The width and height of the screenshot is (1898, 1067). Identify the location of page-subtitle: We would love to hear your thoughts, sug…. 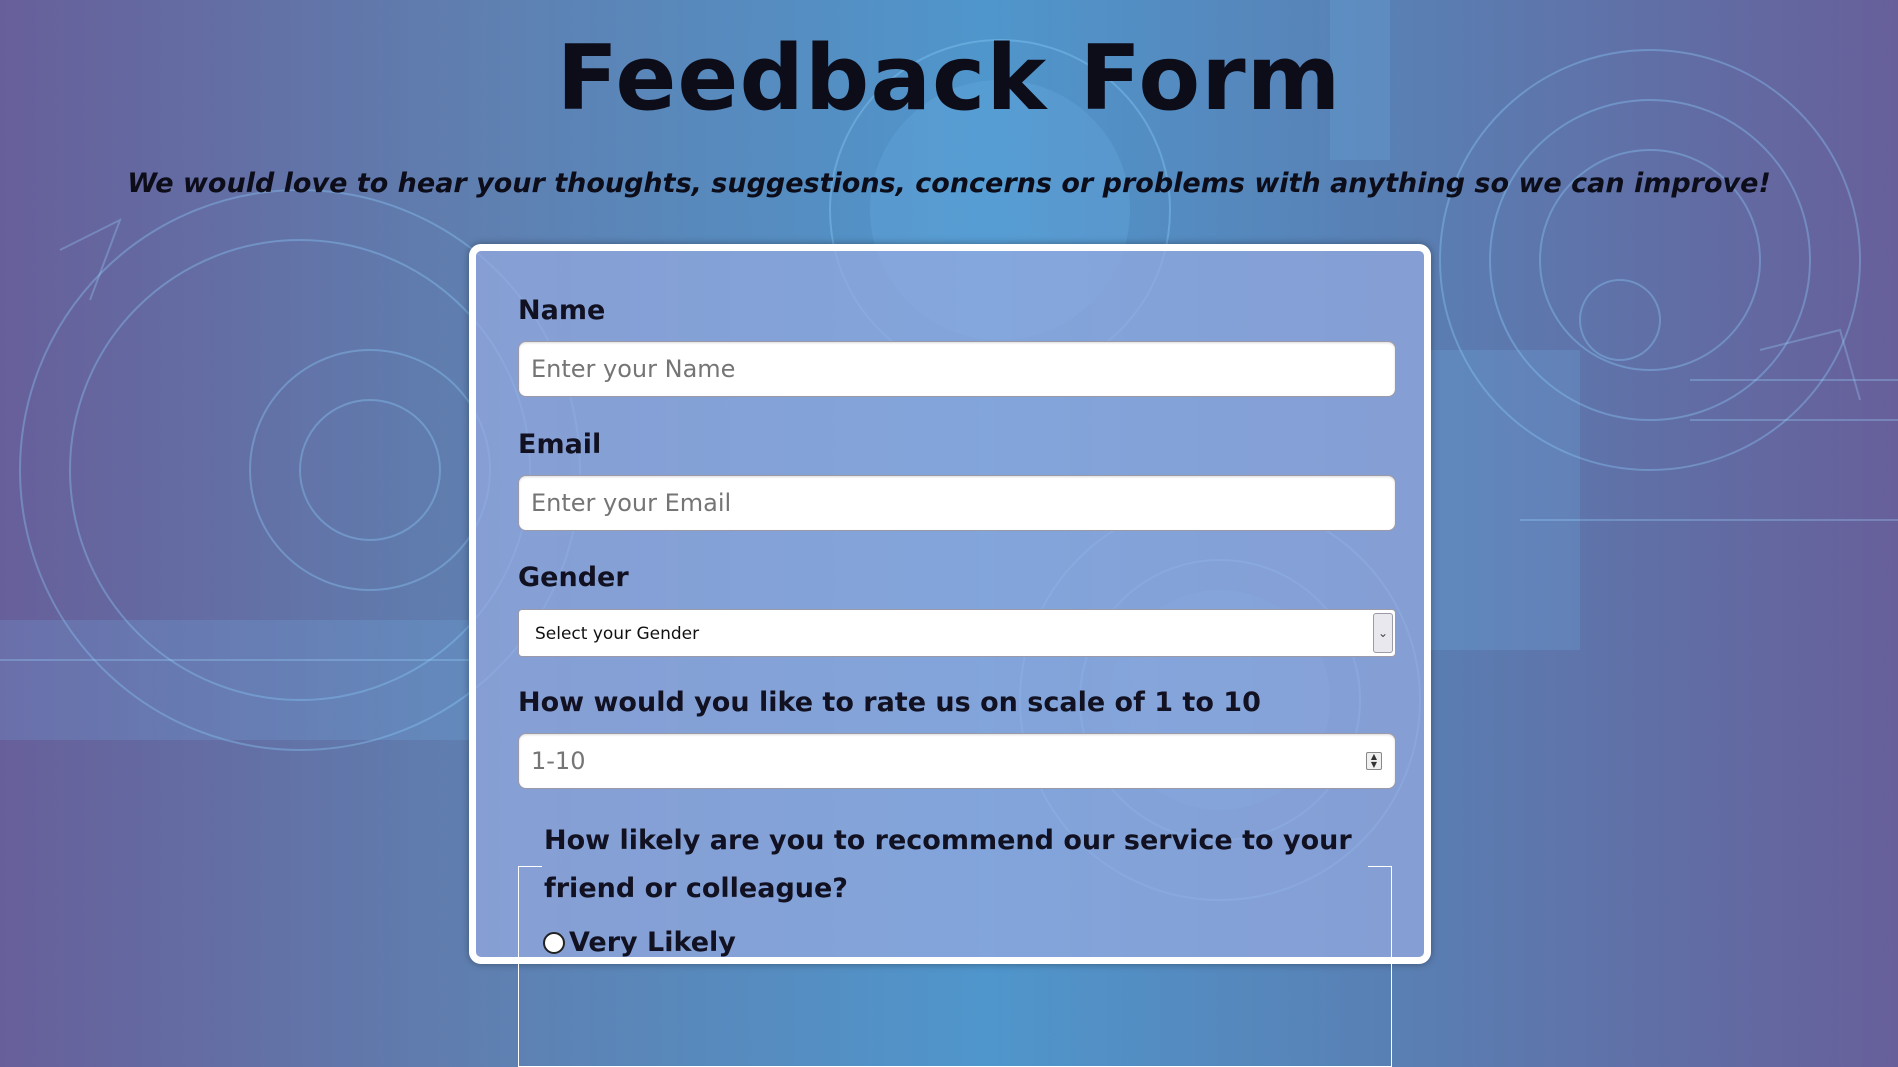
(949, 183).